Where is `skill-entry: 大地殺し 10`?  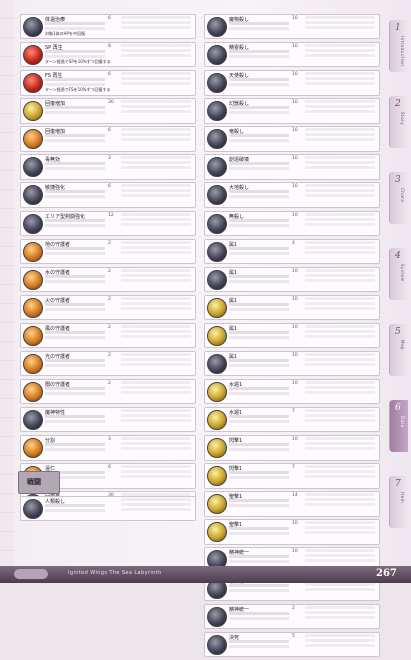 skill-entry: 大地殺し 10 is located at coordinates (292, 195).